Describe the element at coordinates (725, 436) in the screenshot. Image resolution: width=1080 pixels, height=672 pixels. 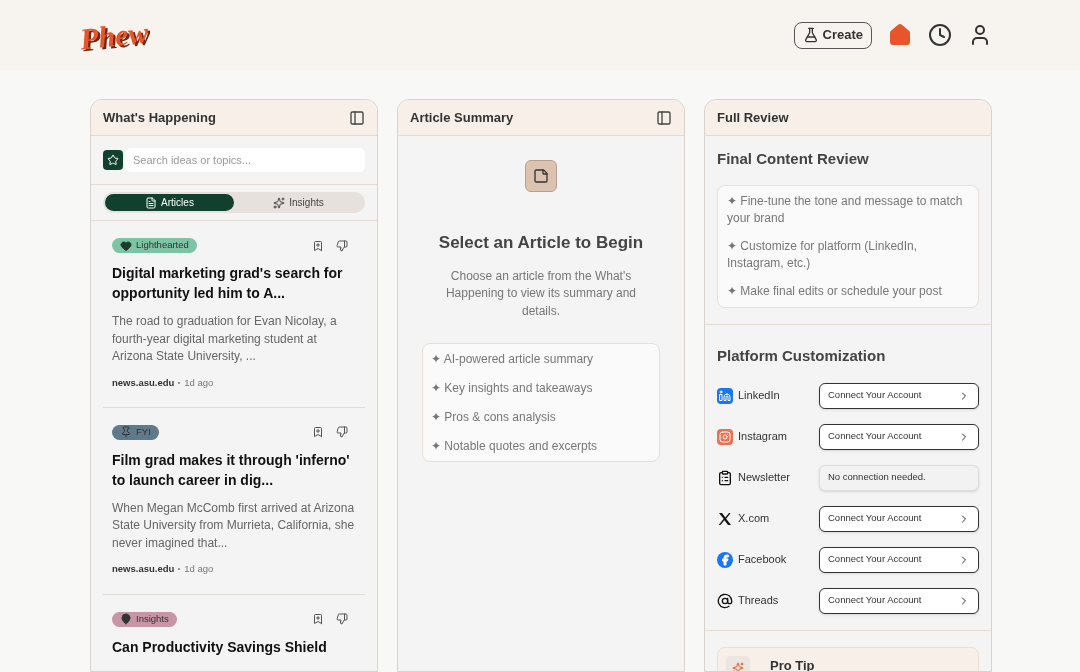
I see `instagram-icon` at that location.